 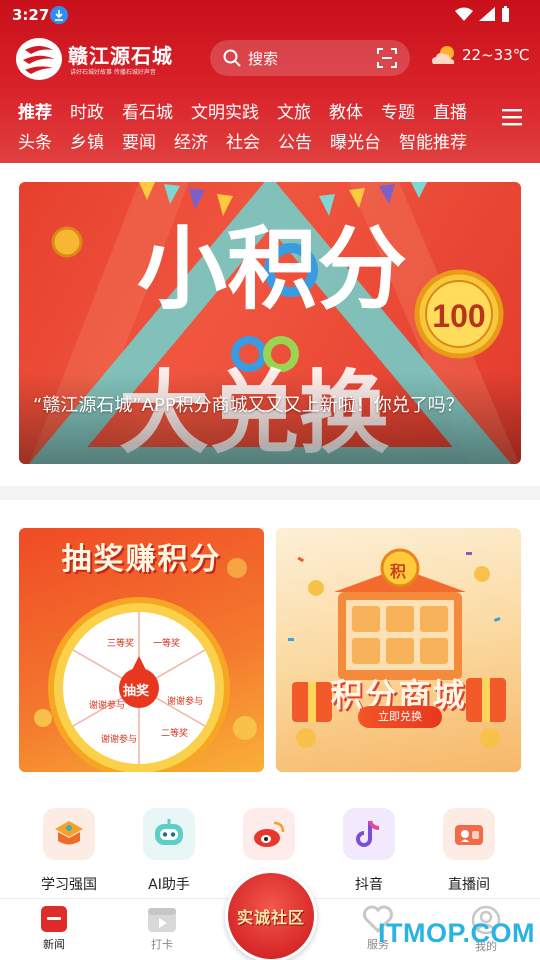 I want to click on nav-tab-headlines: 头条, so click(x=35, y=140).